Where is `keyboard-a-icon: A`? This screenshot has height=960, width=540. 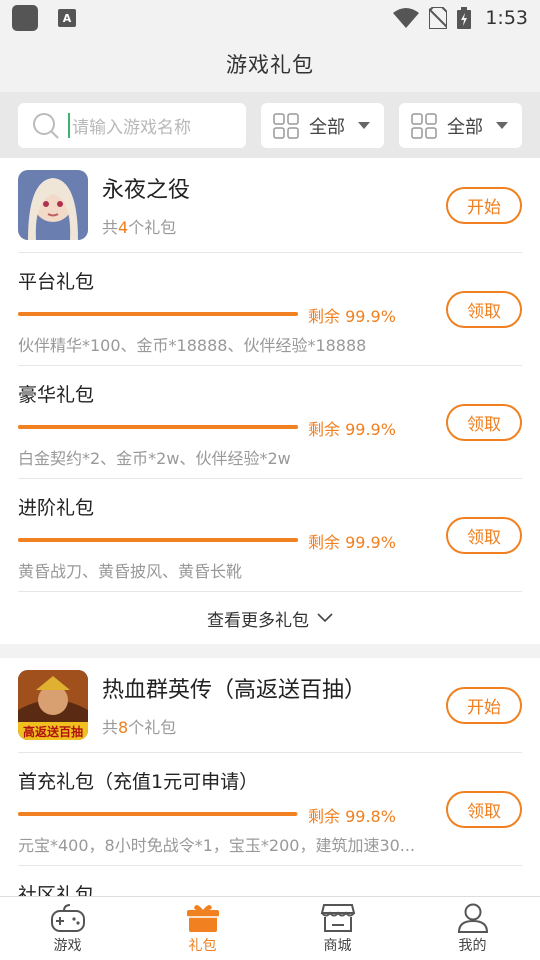
keyboard-a-icon: A is located at coordinates (67, 18).